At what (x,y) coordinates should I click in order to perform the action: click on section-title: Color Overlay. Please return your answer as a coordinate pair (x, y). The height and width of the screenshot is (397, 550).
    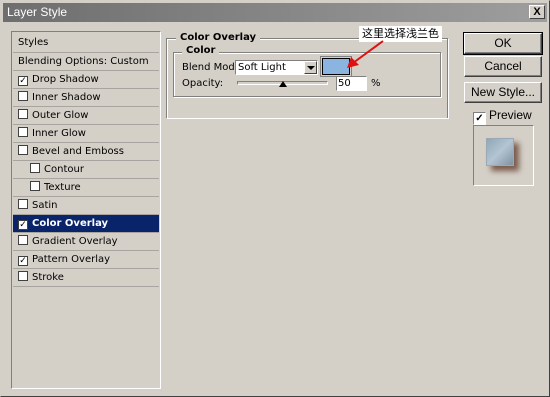
    Looking at the image, I should click on (218, 38).